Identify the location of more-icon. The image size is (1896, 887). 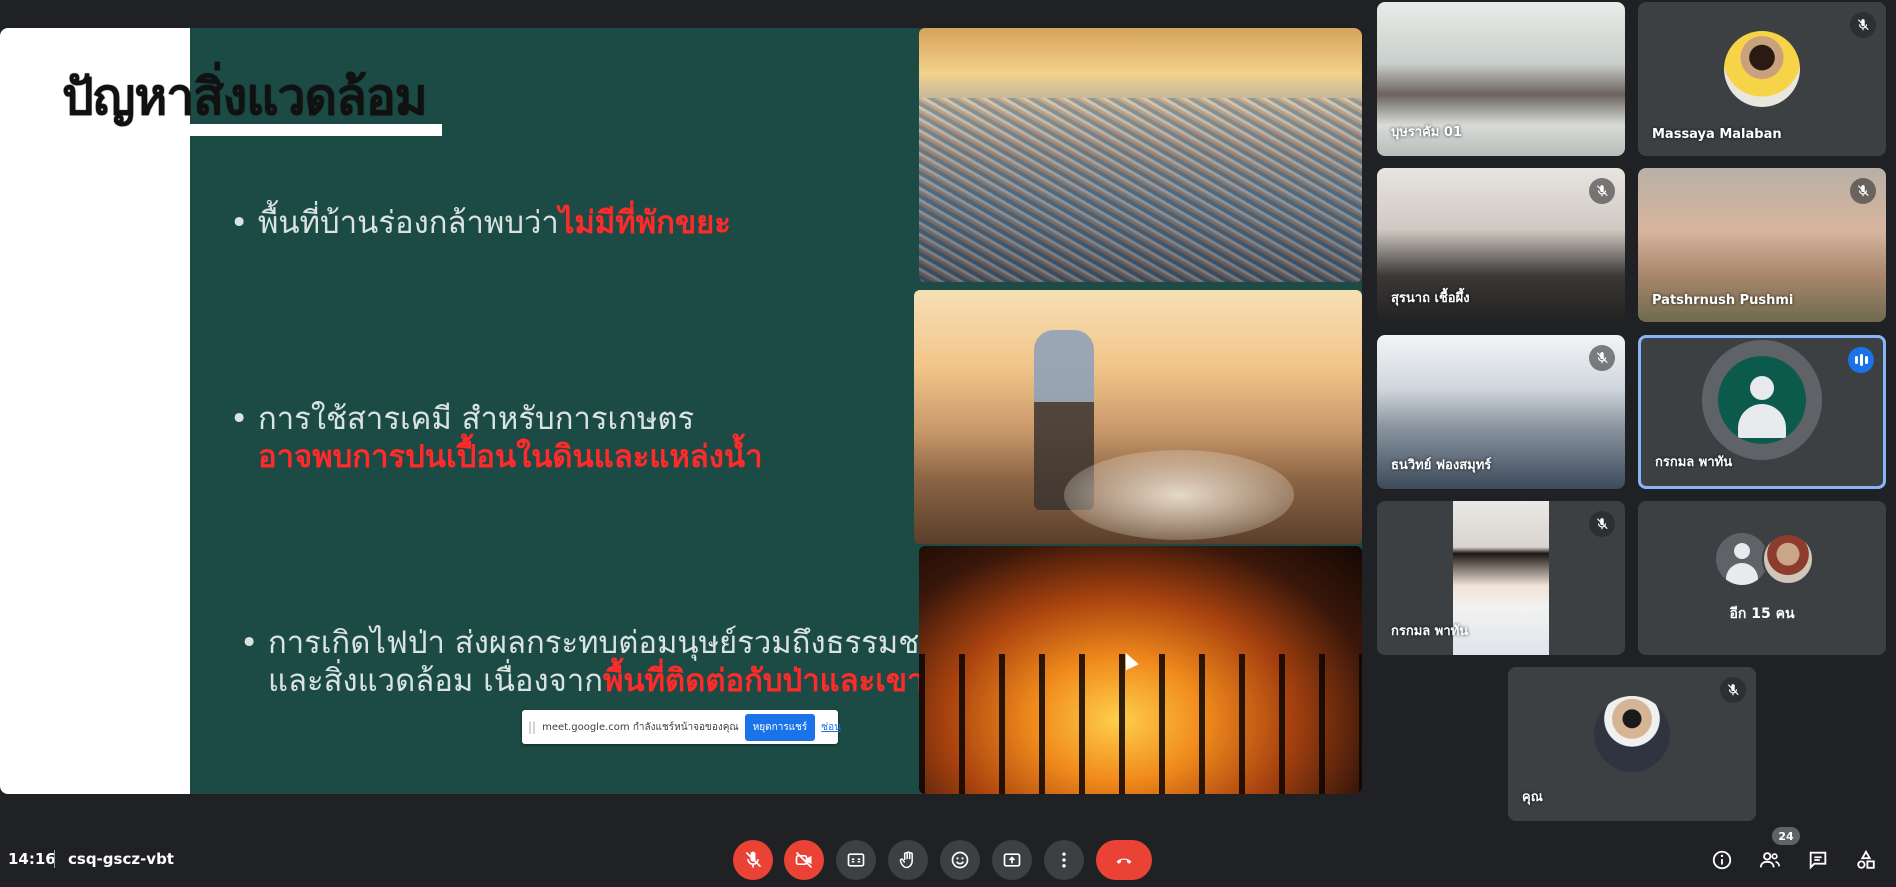
(1064, 860).